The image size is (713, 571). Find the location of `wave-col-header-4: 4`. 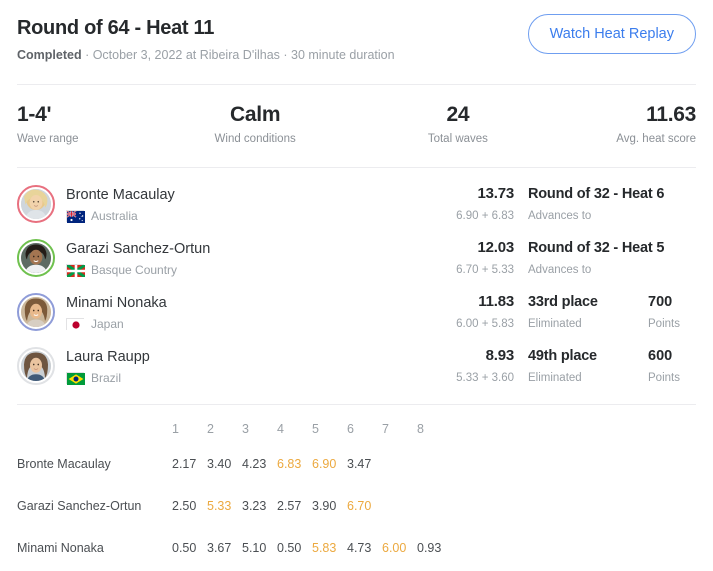

wave-col-header-4: 4 is located at coordinates (280, 429).